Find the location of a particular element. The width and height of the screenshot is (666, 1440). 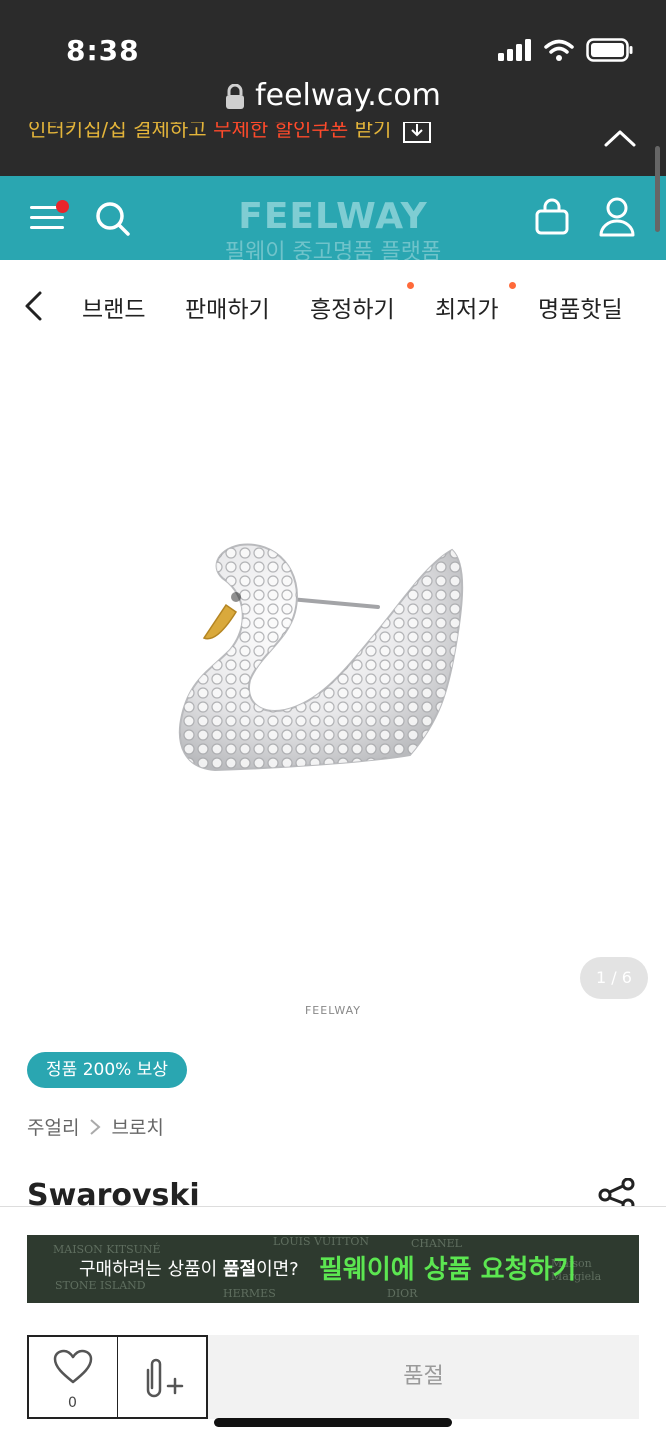

banner-question-post: 이면? is located at coordinates (277, 1269).